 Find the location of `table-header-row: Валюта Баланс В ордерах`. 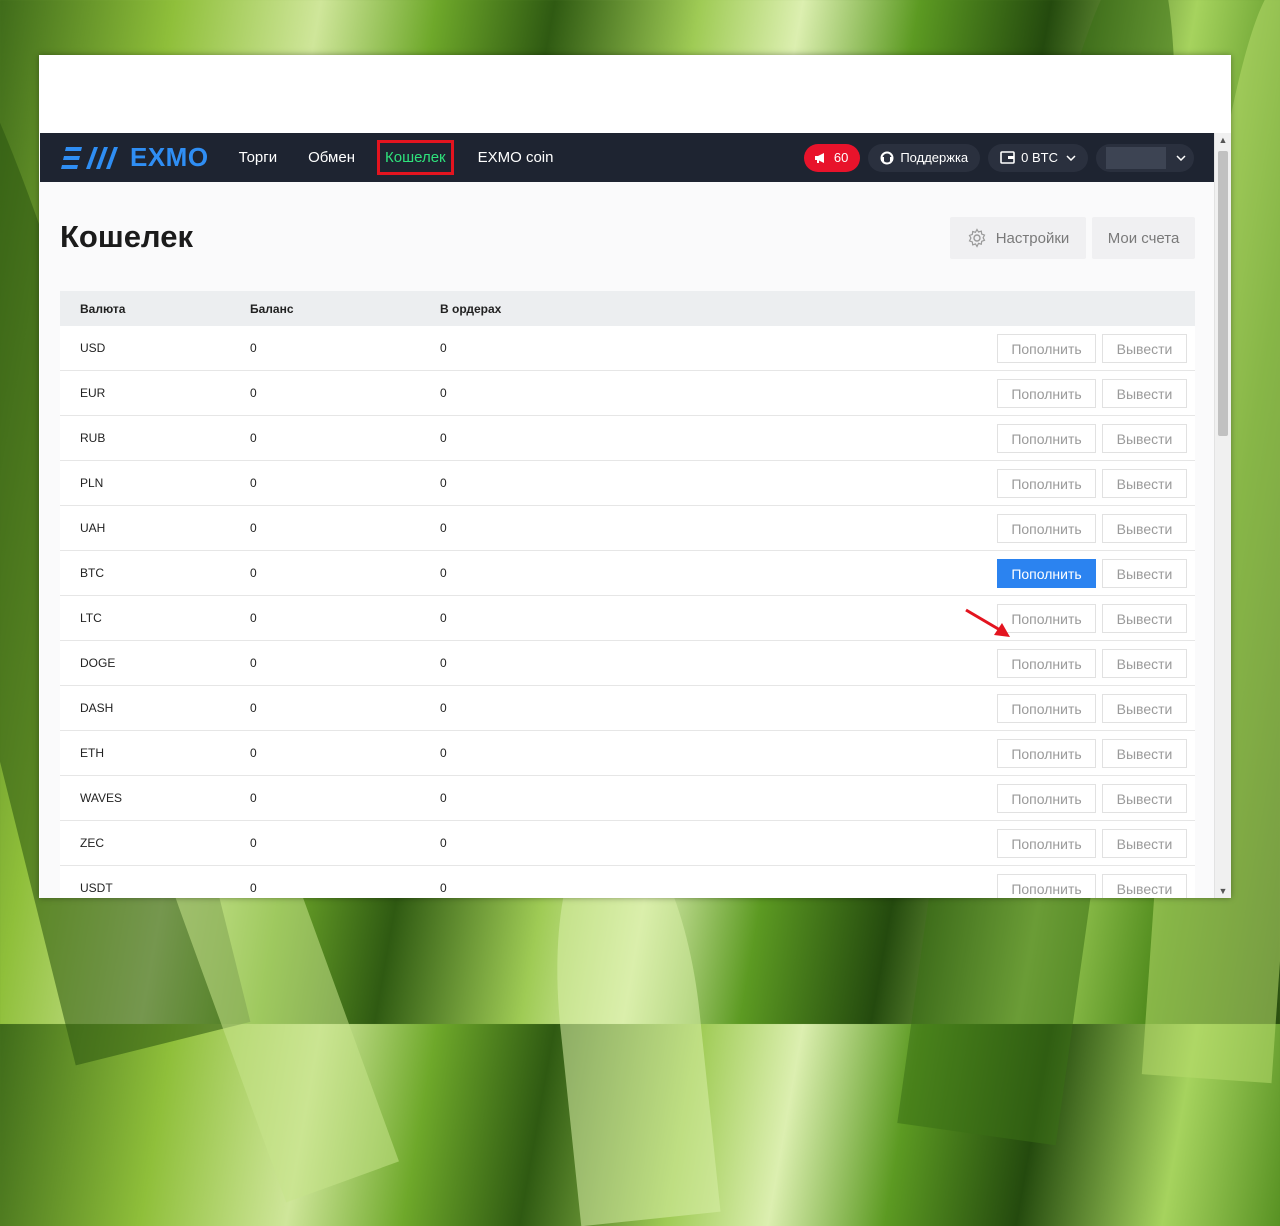

table-header-row: Валюта Баланс В ордерах is located at coordinates (627, 308).